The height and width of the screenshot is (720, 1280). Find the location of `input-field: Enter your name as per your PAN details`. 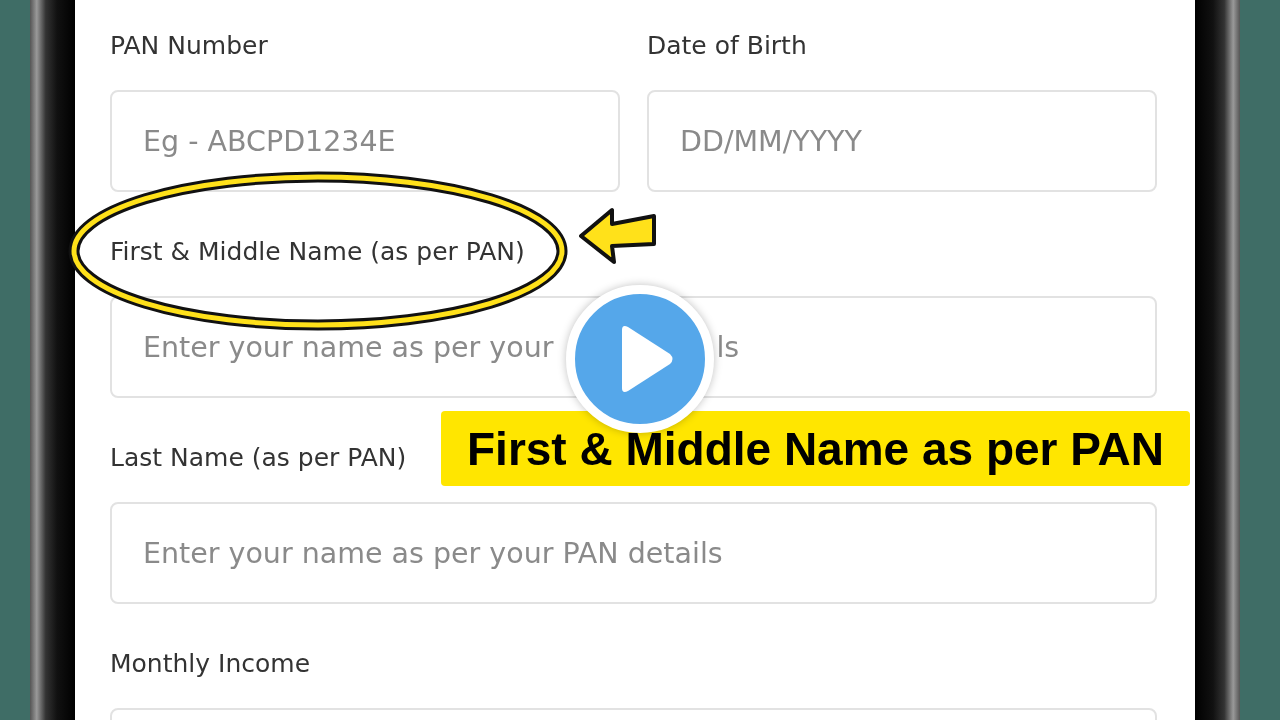

input-field: Enter your name as per your PAN details is located at coordinates (633, 553).